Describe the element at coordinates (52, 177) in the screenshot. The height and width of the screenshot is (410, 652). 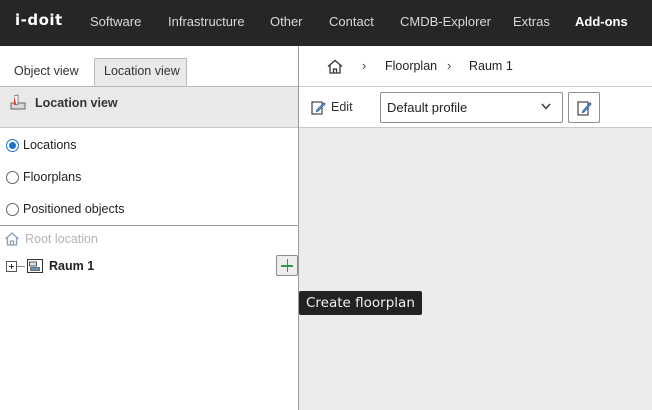
I see `radio-label: Floorplans` at that location.